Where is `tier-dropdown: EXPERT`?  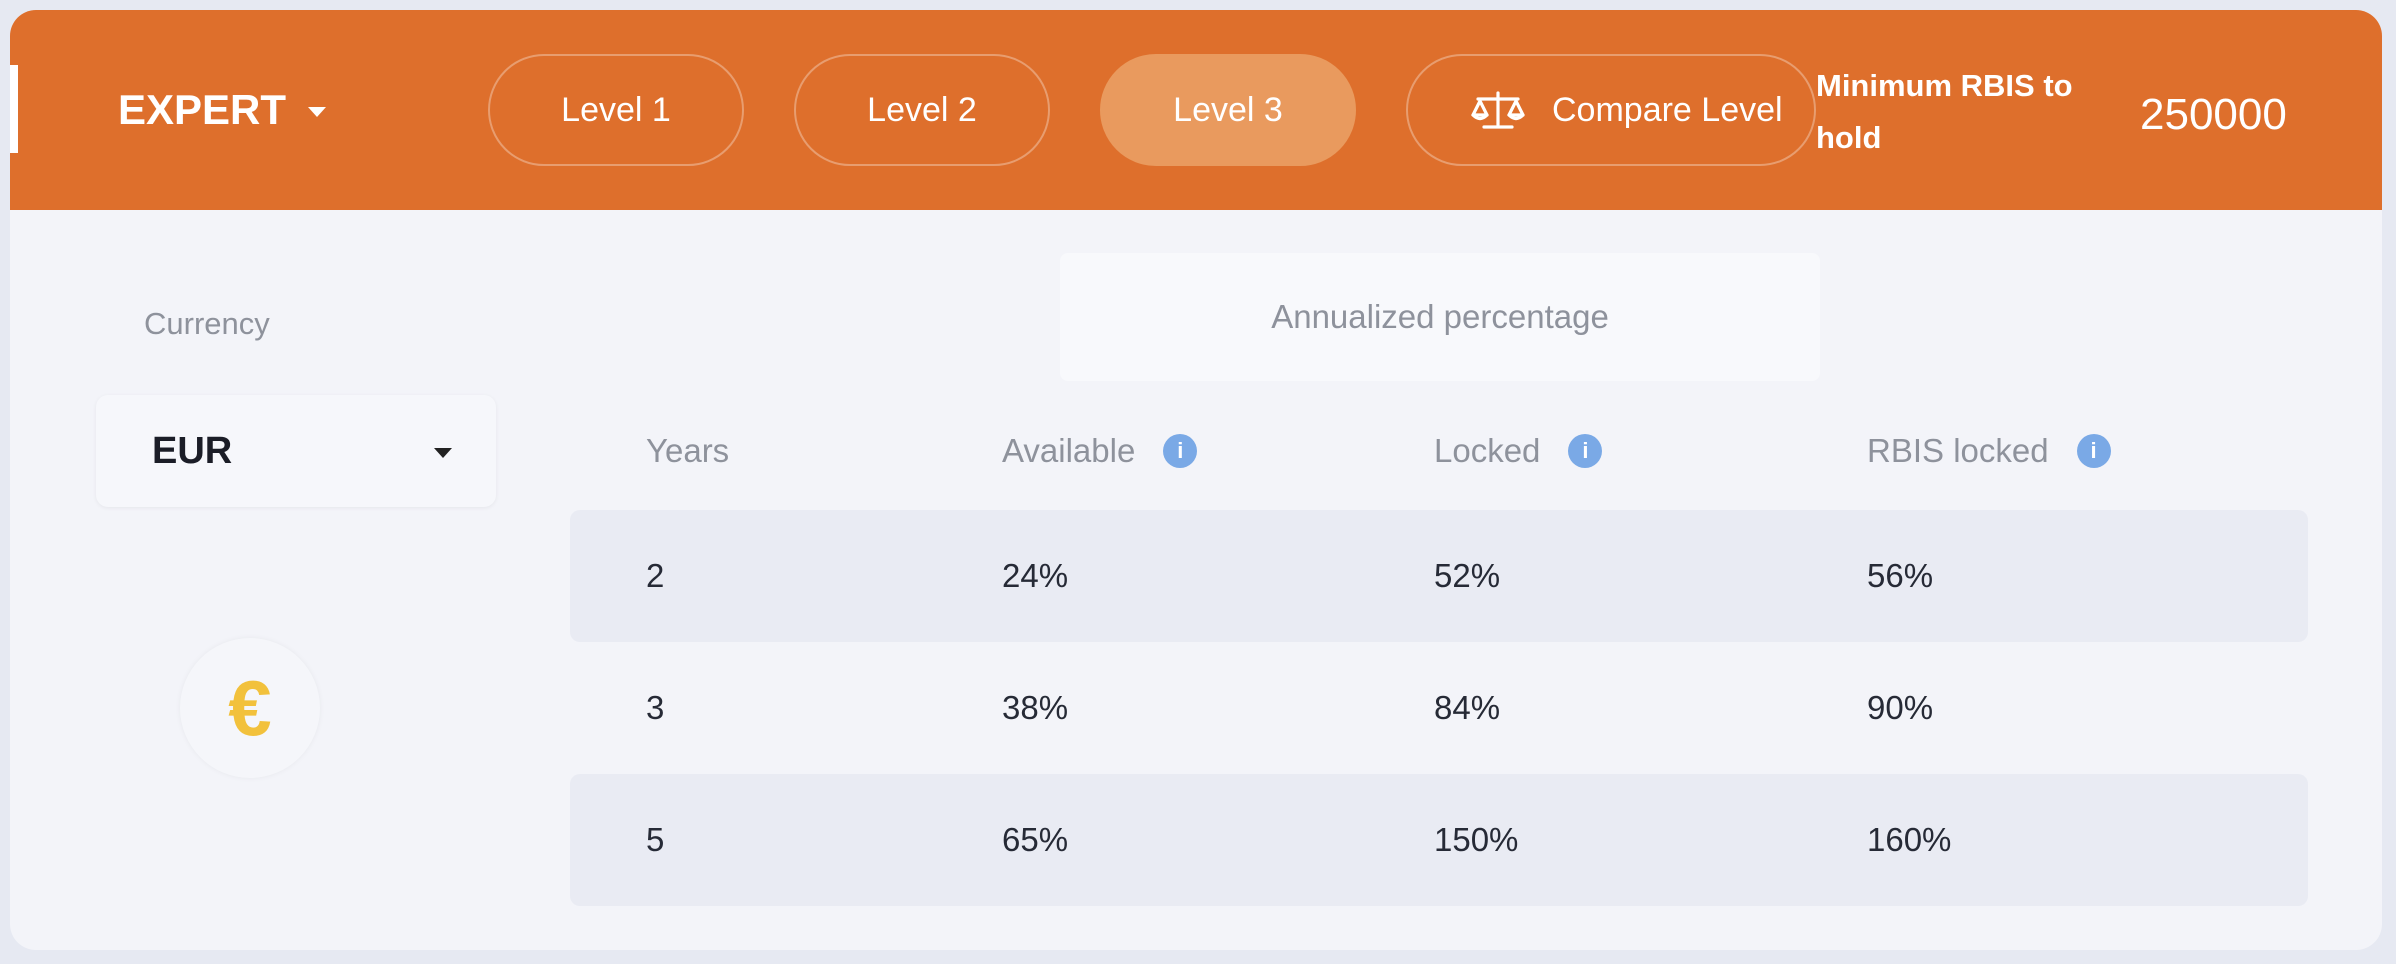 tier-dropdown: EXPERT is located at coordinates (222, 110).